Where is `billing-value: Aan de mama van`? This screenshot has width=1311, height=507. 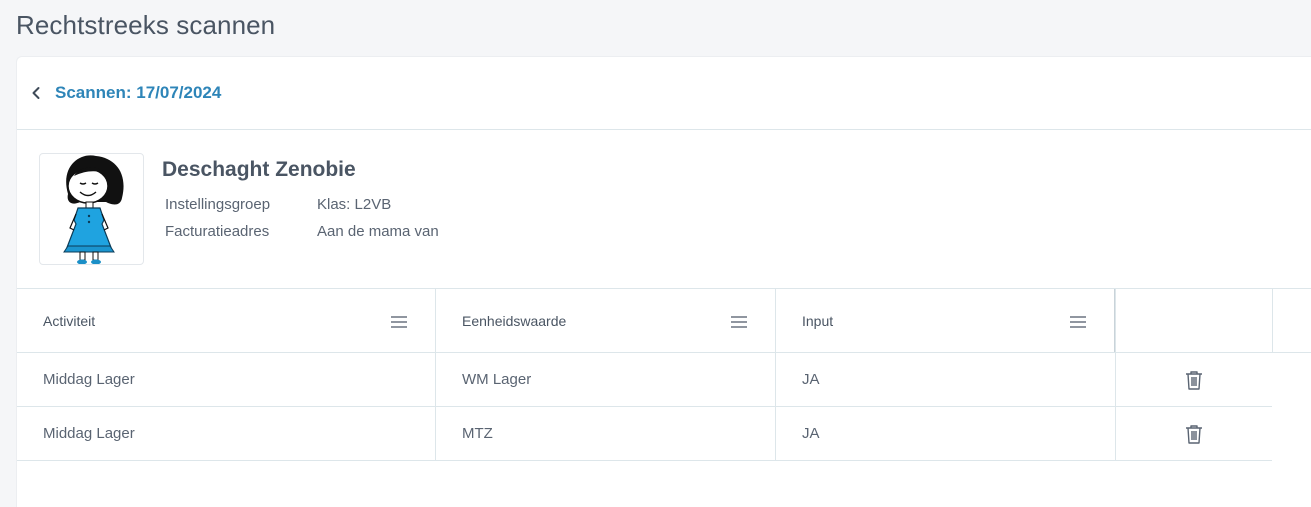
billing-value: Aan de mama van is located at coordinates (378, 231).